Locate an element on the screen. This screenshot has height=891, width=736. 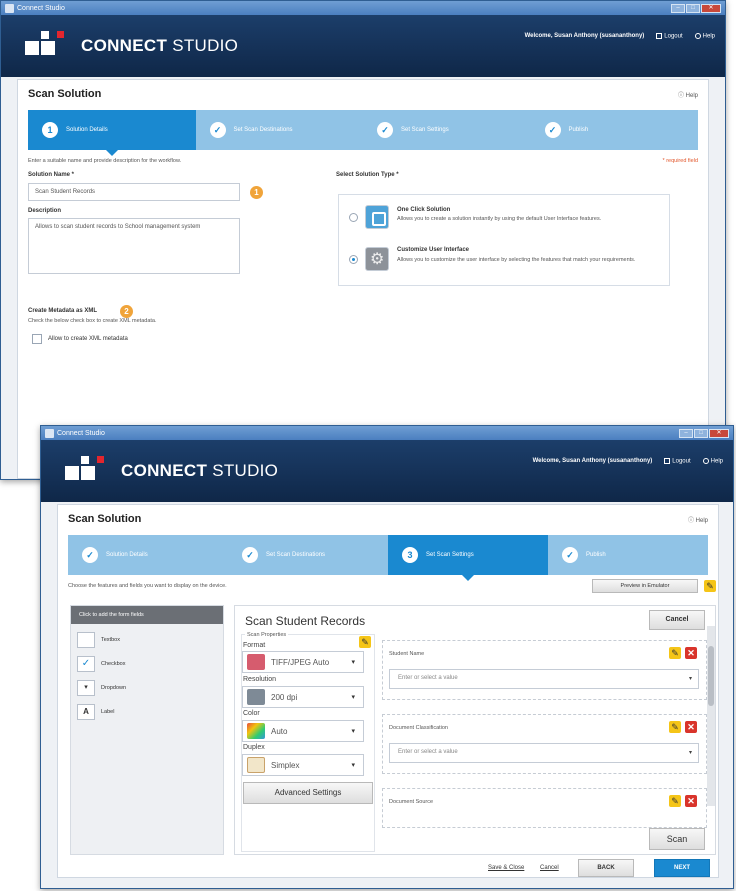
field-type-textbox: Textbox is located at coordinates (107, 640).